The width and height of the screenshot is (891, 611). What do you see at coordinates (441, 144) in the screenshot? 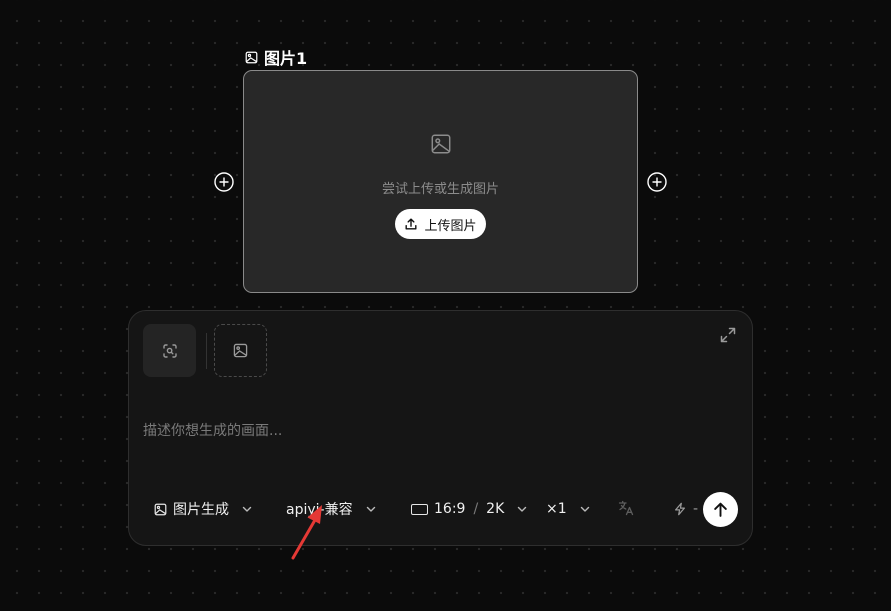
I see `image-placeholder-icon` at bounding box center [441, 144].